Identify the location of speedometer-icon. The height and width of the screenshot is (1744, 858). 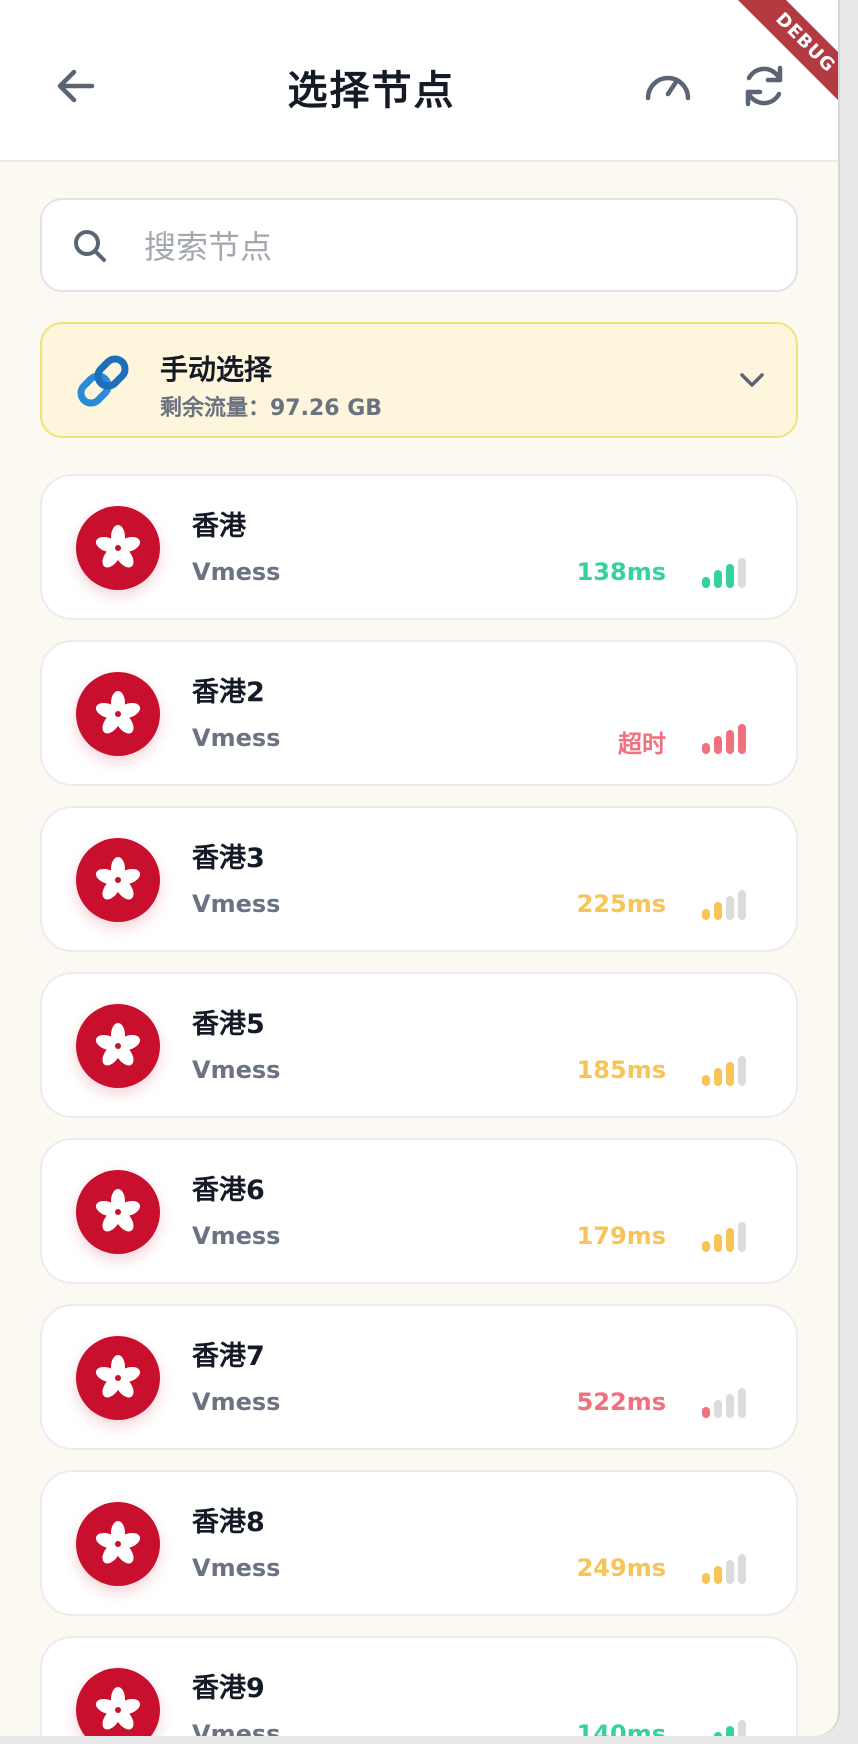
(668, 88).